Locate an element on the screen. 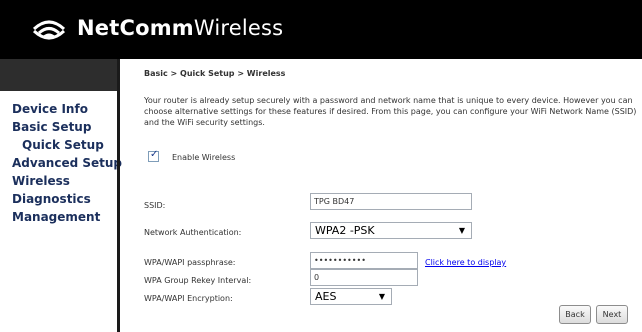 This screenshot has height=332, width=642. checkmark-icon: ✓ is located at coordinates (154, 154).